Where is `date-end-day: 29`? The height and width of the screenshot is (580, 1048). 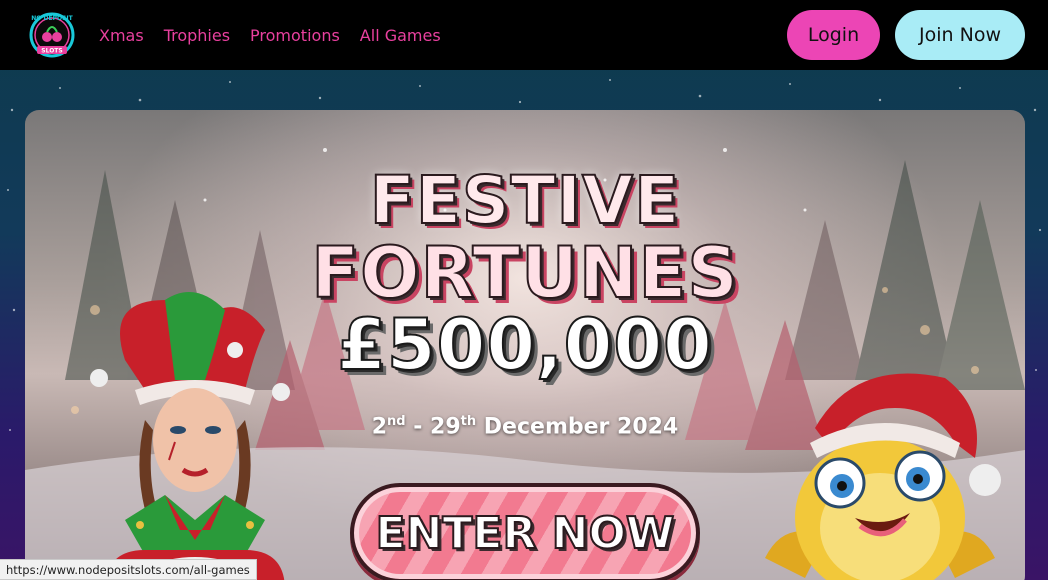
date-end-day: 29 is located at coordinates (445, 427).